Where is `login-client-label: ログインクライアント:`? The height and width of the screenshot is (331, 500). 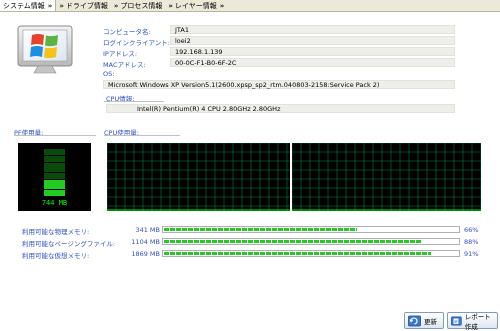 login-client-label: ログインクライアント: is located at coordinates (136, 43).